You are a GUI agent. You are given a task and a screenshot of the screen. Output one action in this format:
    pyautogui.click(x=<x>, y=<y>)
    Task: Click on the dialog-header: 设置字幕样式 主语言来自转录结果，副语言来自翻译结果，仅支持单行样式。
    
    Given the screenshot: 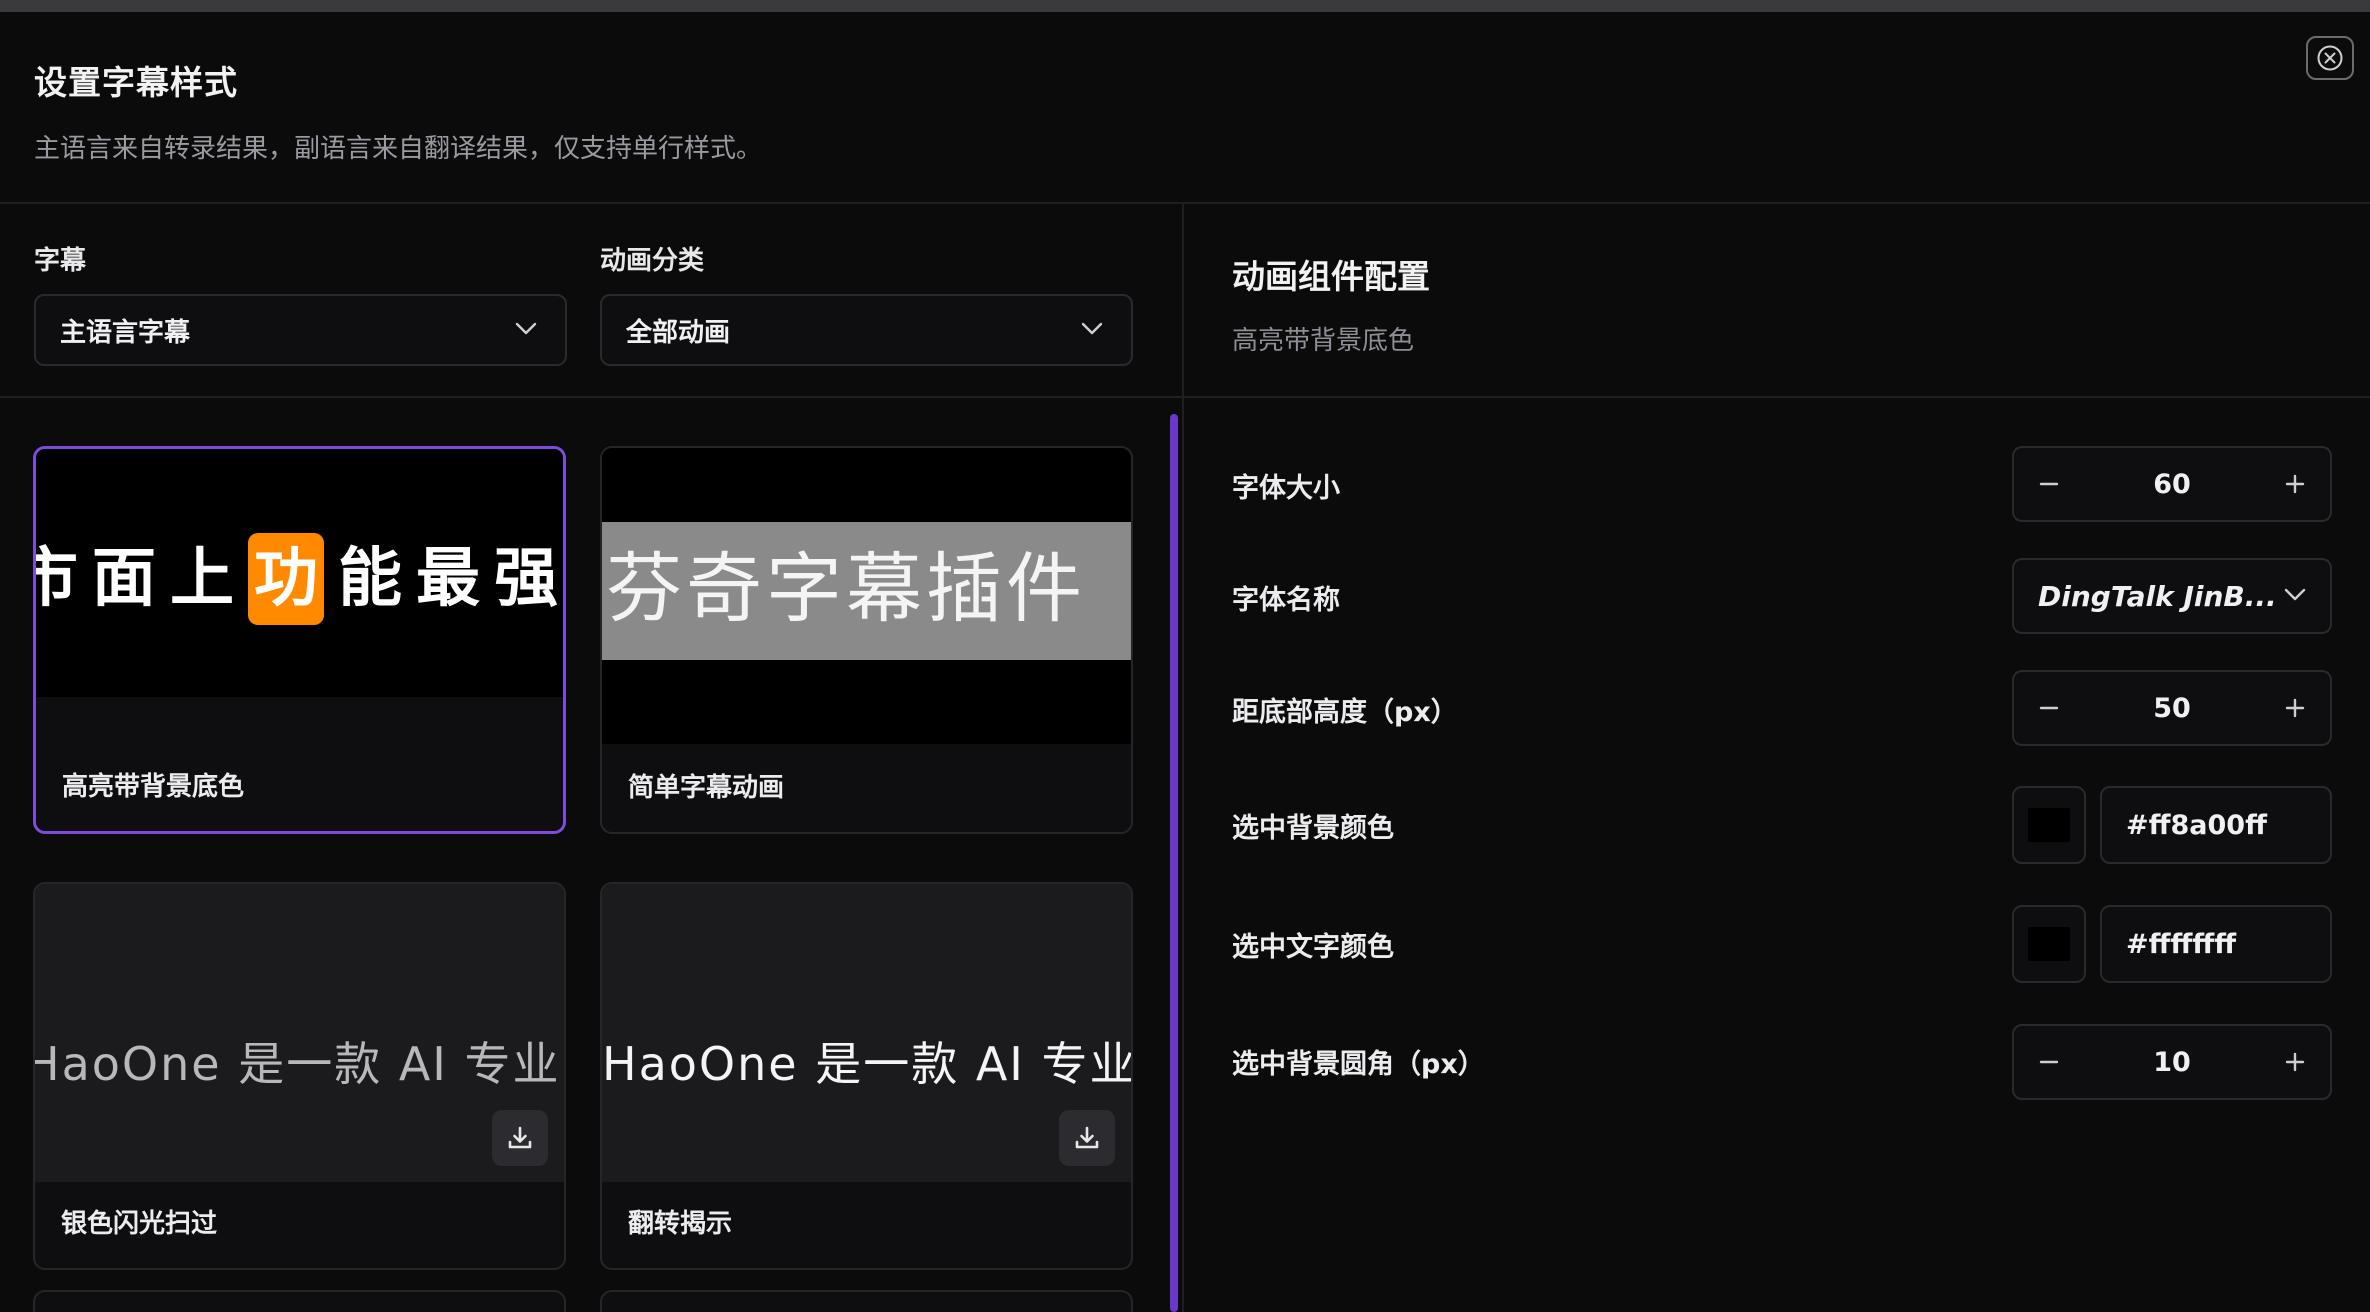 What is the action you would take?
    pyautogui.click(x=1185, y=108)
    